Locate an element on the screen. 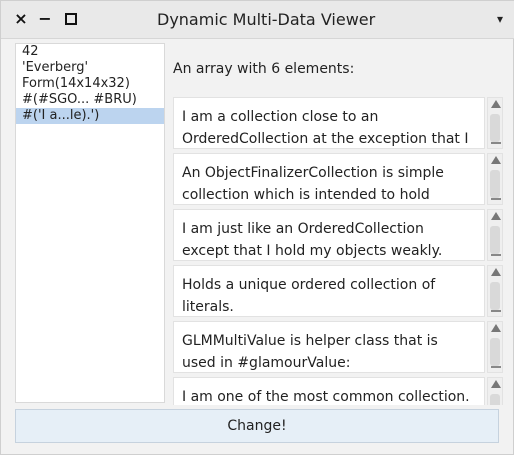  change-button: Change! is located at coordinates (257, 426).